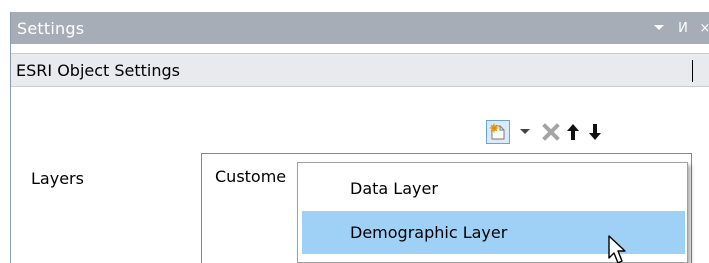 Image resolution: width=709 pixels, height=263 pixels. Describe the element at coordinates (51, 28) in the screenshot. I see `panel-title: Settings` at that location.